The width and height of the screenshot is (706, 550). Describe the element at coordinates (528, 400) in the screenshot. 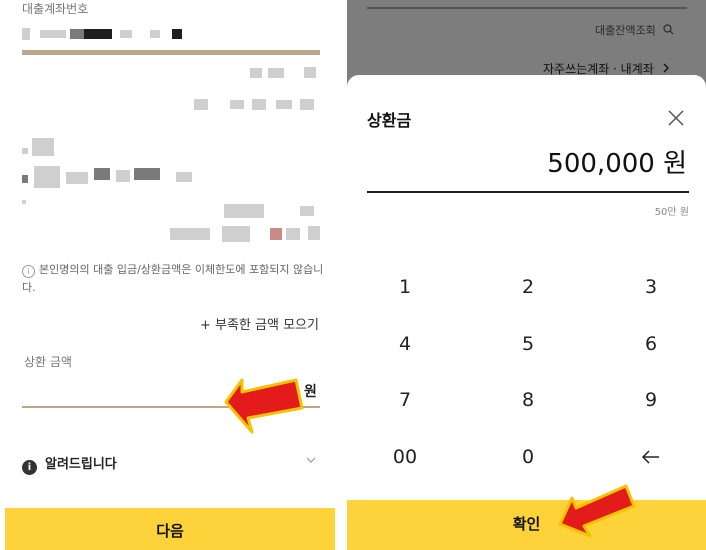

I see `key-8: 8` at that location.